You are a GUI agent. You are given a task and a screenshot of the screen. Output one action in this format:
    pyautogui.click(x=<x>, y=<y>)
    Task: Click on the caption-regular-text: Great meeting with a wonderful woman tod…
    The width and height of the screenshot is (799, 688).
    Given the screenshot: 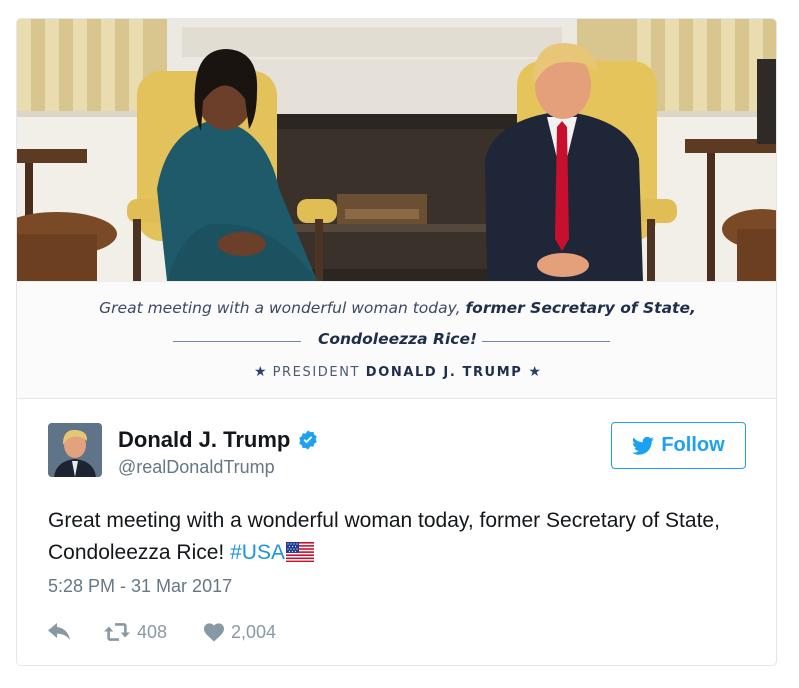 What is the action you would take?
    pyautogui.click(x=282, y=308)
    